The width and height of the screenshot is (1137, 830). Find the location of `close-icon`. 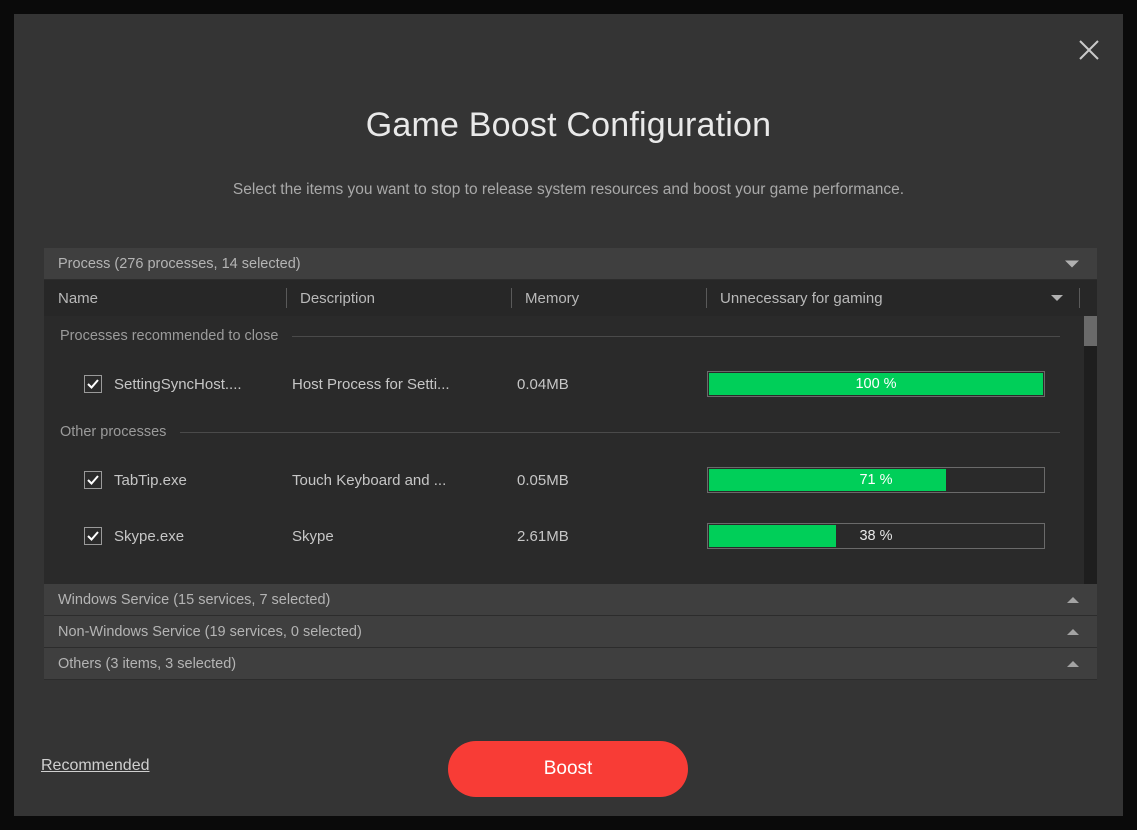

close-icon is located at coordinates (1089, 50).